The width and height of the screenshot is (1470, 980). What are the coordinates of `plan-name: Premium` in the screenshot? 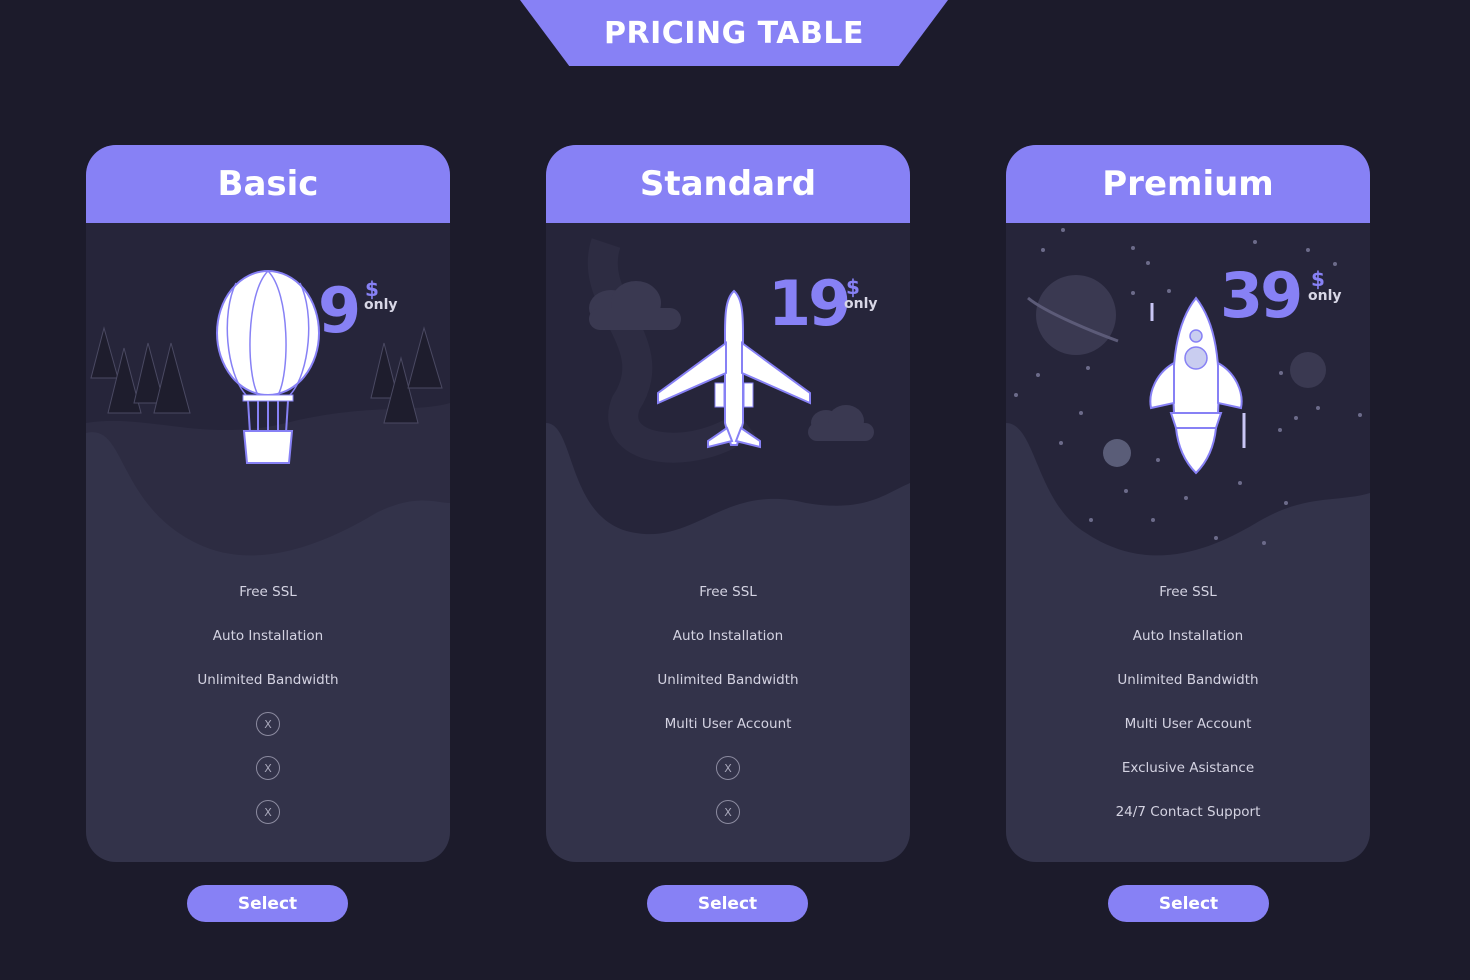 It's located at (1188, 184).